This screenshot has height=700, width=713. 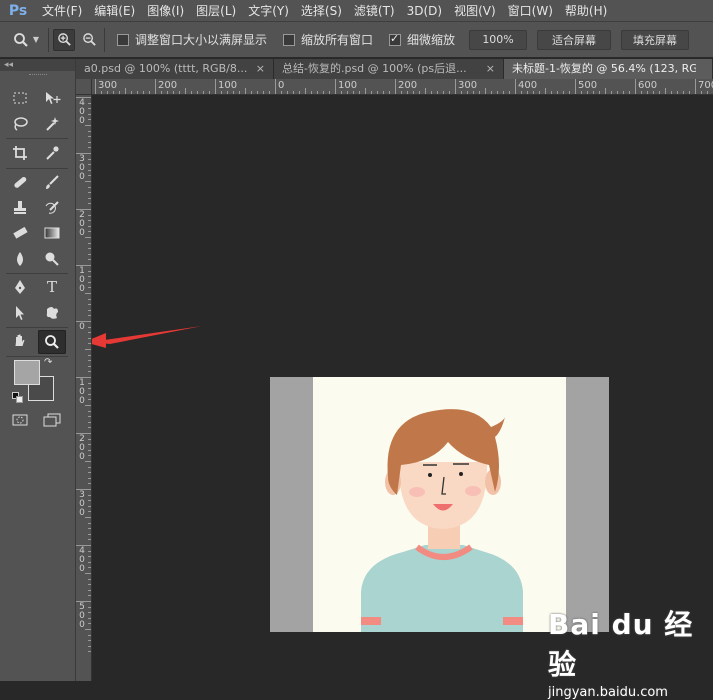 What do you see at coordinates (530, 11) in the screenshot?
I see `menu-item: 窗口(W)` at bounding box center [530, 11].